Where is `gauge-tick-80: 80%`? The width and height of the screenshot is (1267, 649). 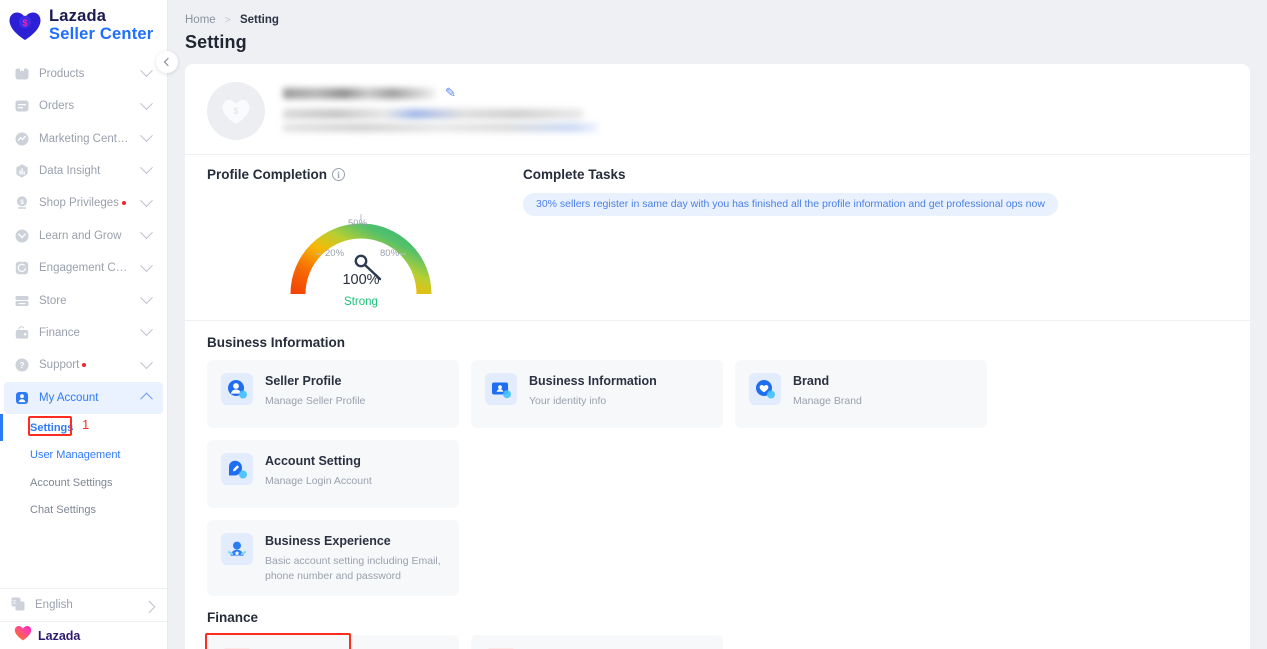 gauge-tick-80: 80% is located at coordinates (390, 253).